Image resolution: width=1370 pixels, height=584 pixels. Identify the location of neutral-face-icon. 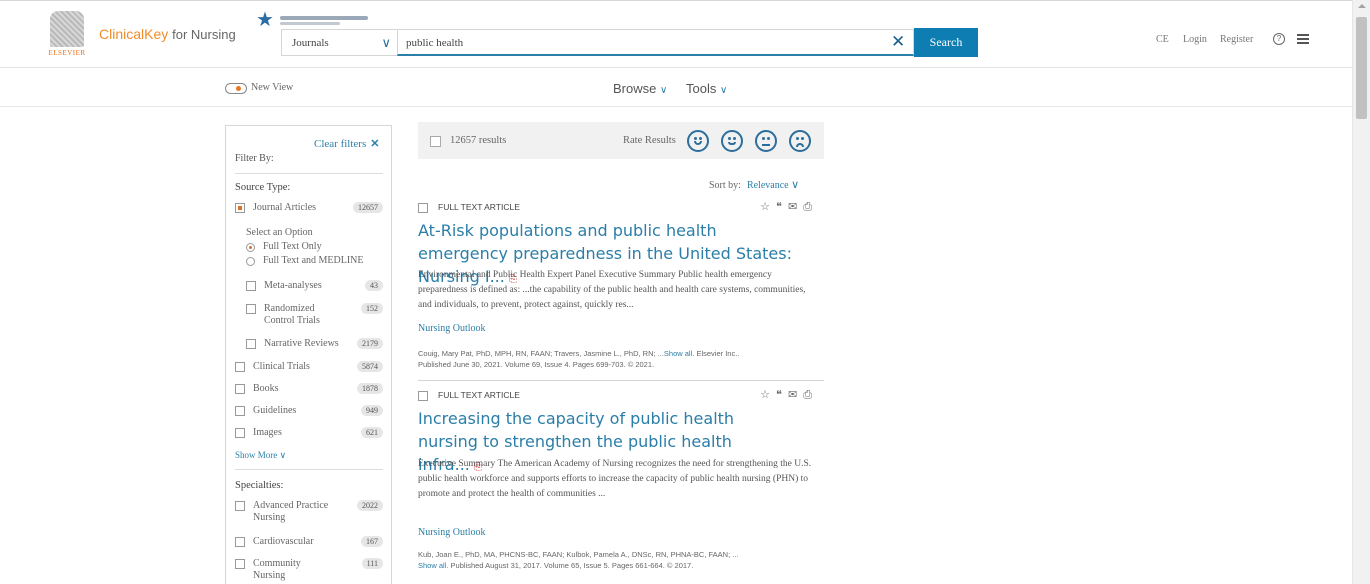
(766, 141).